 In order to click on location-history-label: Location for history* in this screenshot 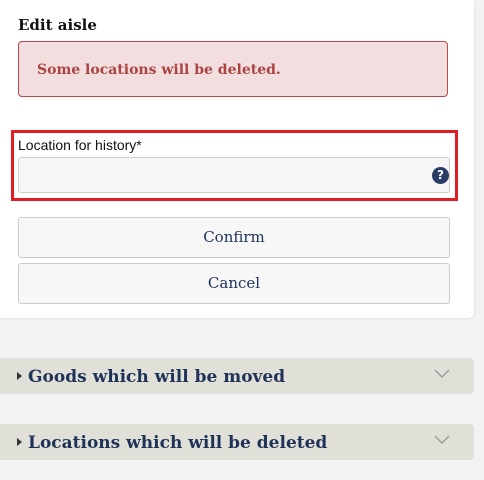, I will do `click(80, 145)`.